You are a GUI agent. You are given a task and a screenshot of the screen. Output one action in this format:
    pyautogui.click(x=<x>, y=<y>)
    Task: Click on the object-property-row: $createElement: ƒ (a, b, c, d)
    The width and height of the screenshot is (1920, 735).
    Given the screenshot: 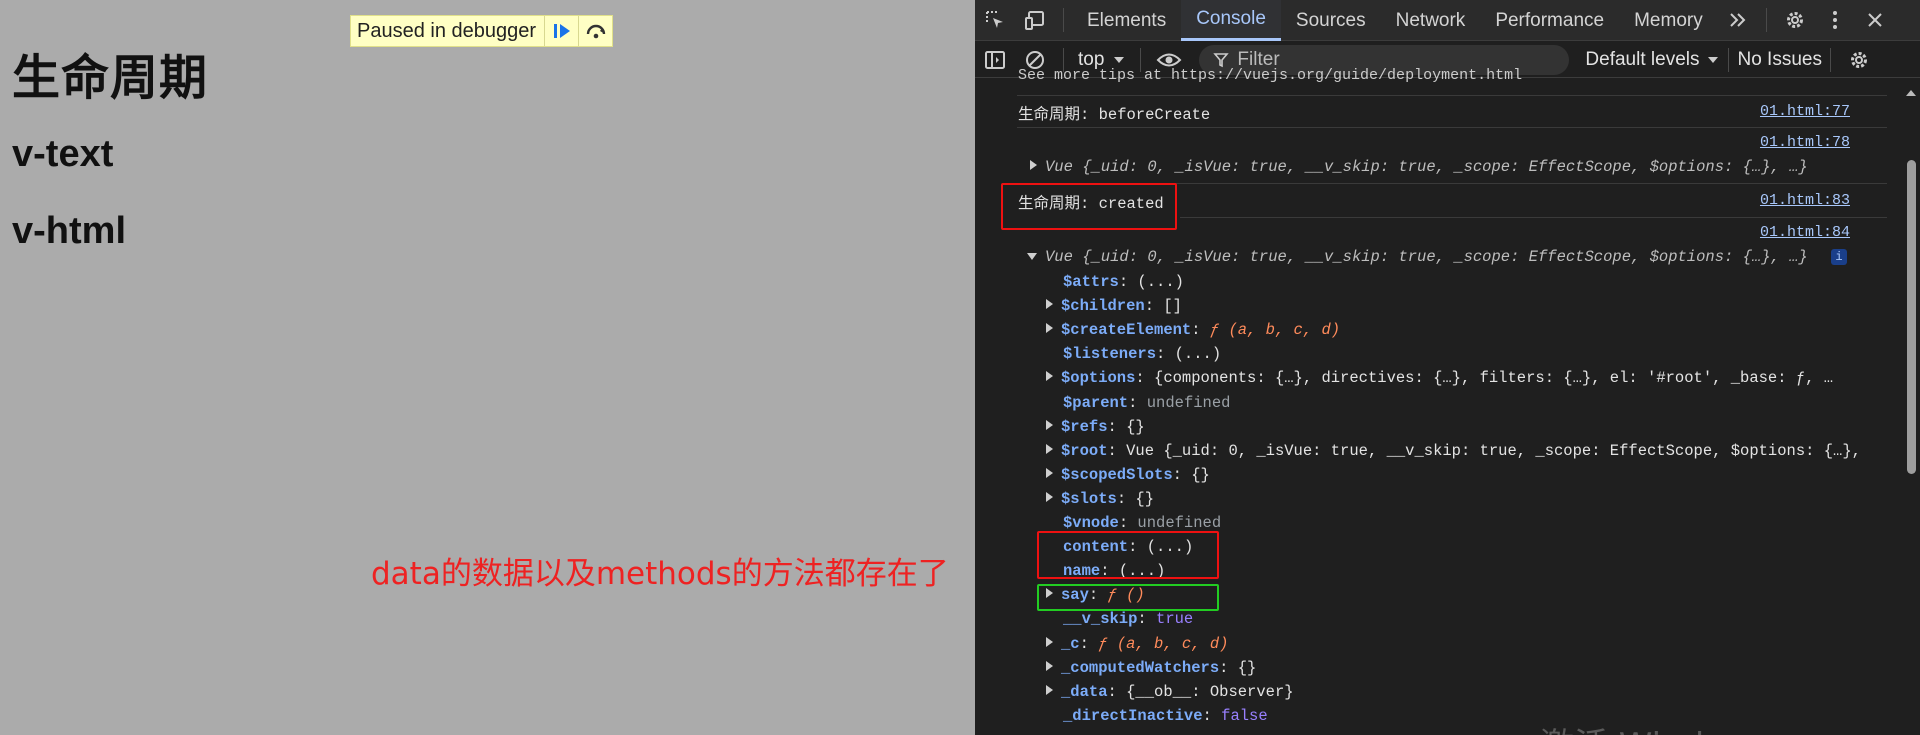 What is the action you would take?
    pyautogui.click(x=1193, y=330)
    